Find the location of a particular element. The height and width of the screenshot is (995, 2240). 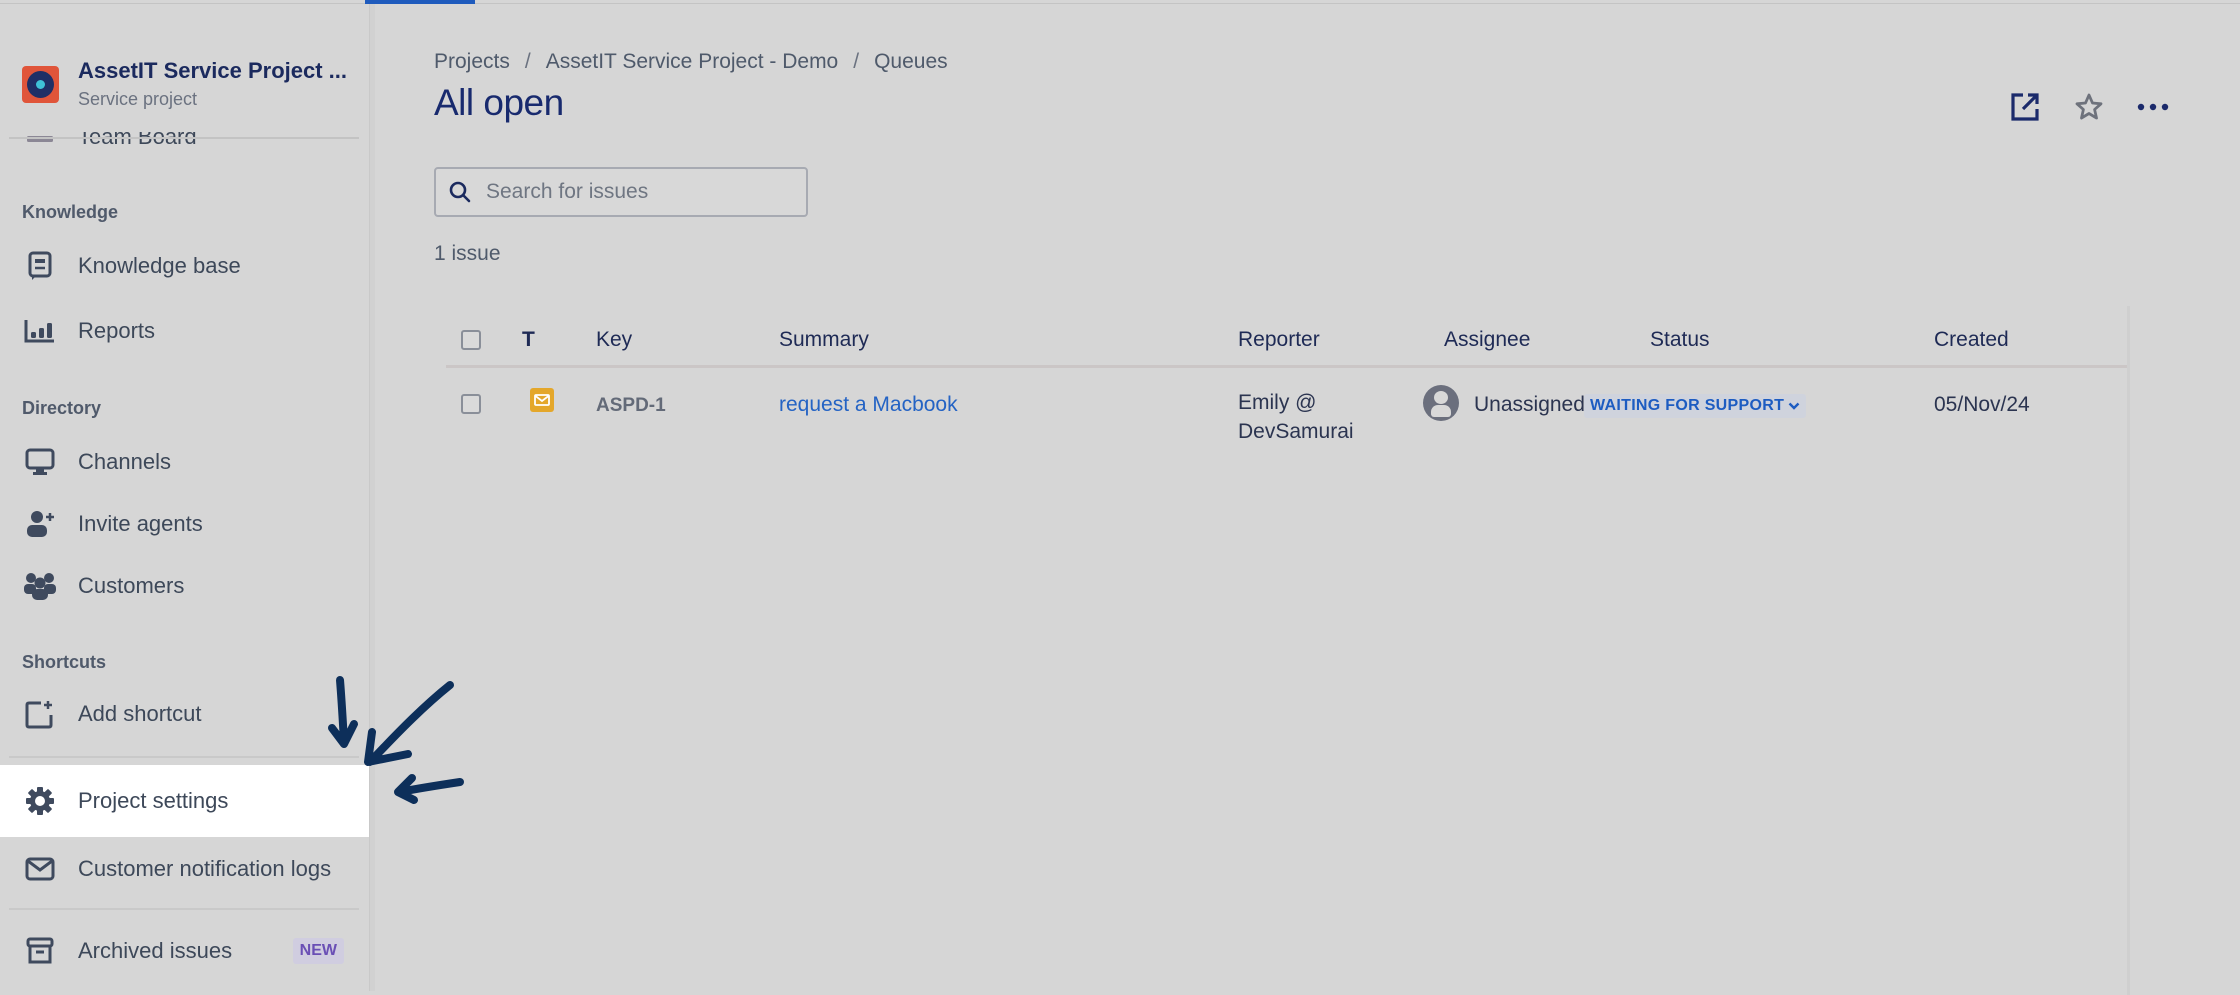

sidebar-item-label: Customer notification logs is located at coordinates (204, 869).